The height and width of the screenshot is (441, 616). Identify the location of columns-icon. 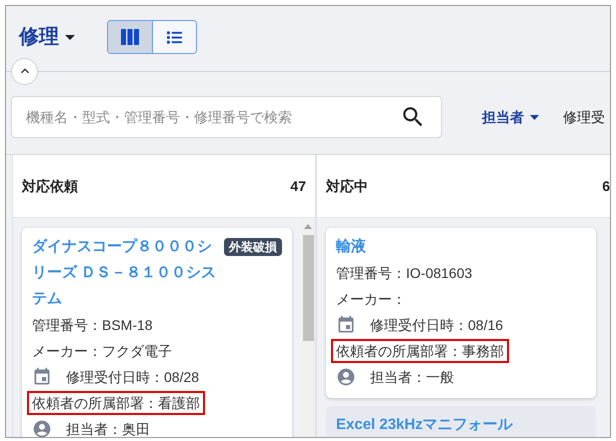
(130, 37).